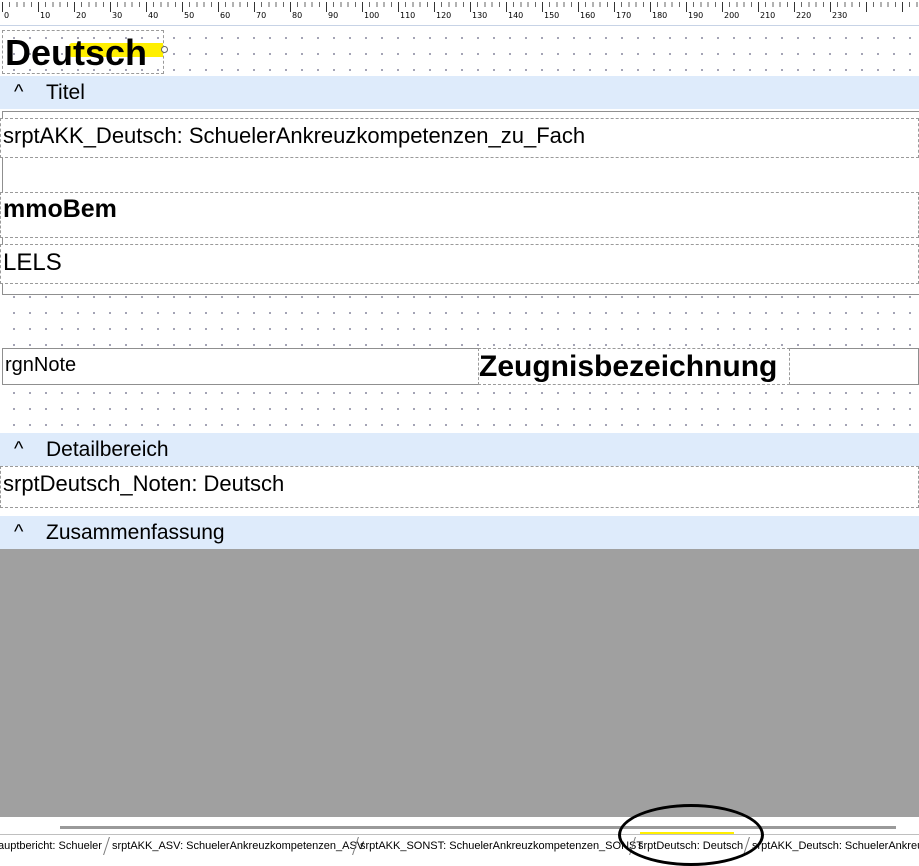 This screenshot has width=919, height=866. Describe the element at coordinates (459, 449) in the screenshot. I see `band-detail-header: ^ Detailbereich` at that location.